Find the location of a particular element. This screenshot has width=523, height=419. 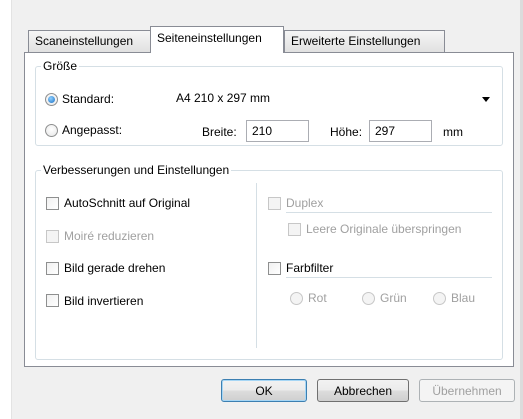

tab-advanced-settings: Erweiterte Einstellungen is located at coordinates (364, 41).